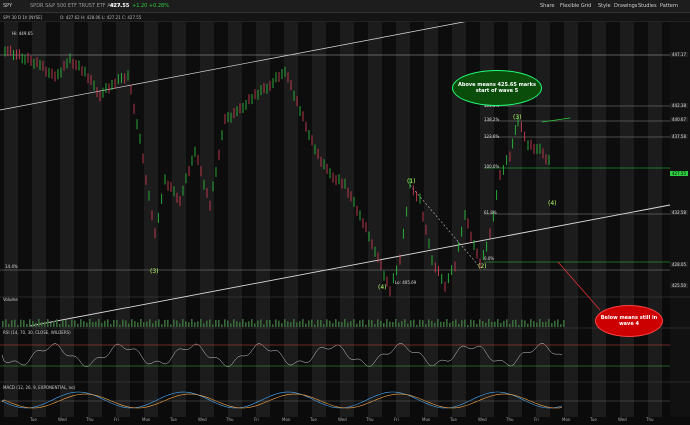 This screenshot has height=425, width=690. Describe the element at coordinates (679, 285) in the screenshot. I see `price-tag: 425.50` at that location.